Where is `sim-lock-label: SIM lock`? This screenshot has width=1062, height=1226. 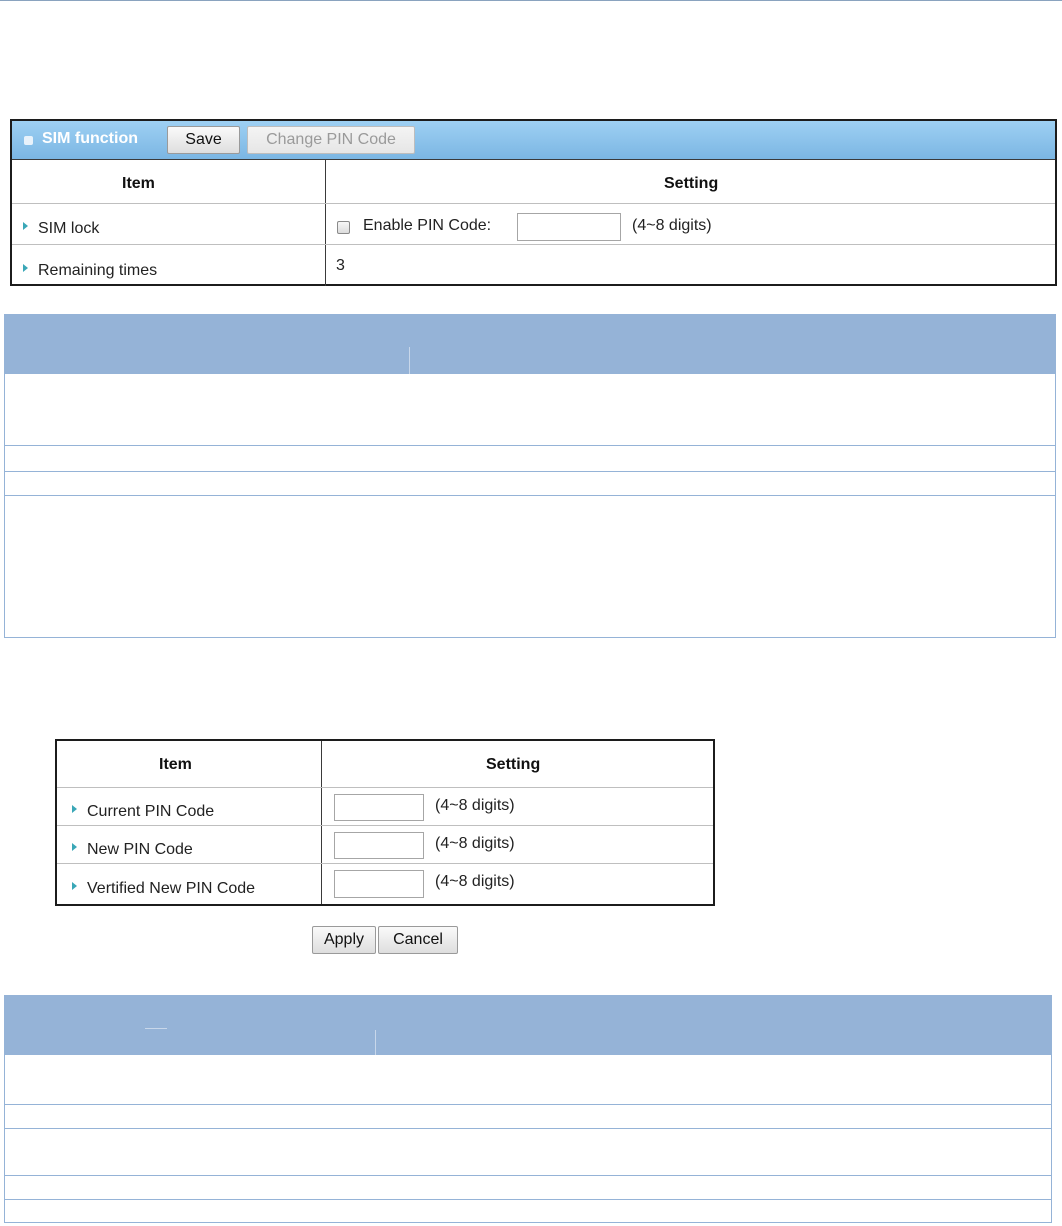
sim-lock-label: SIM lock is located at coordinates (69, 228).